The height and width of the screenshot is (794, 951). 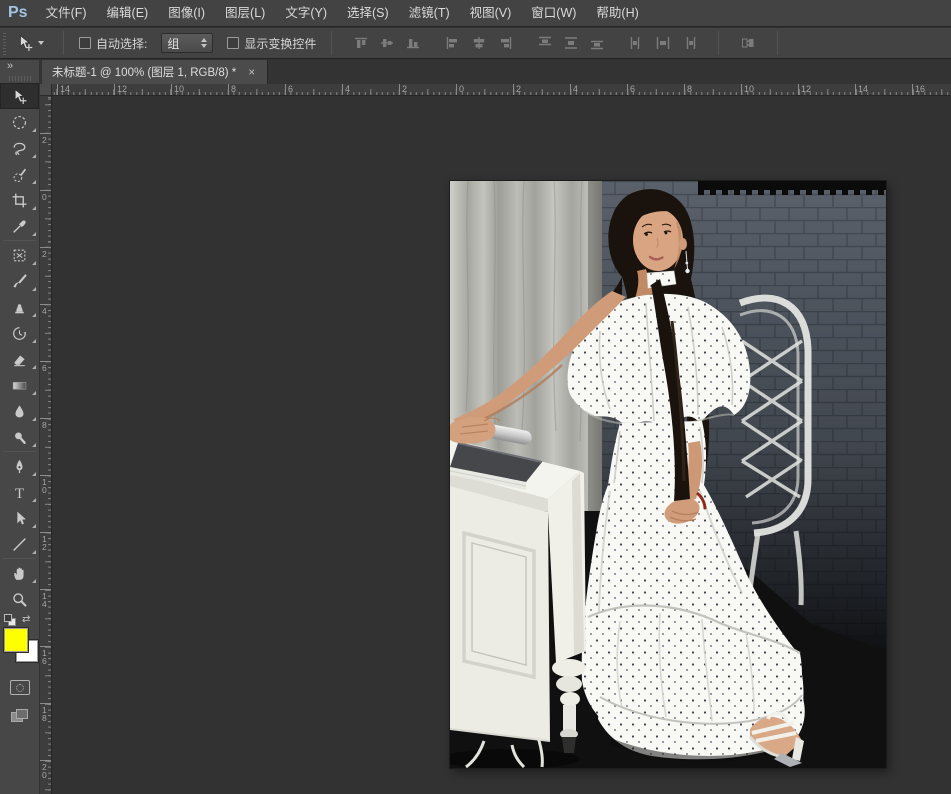 I want to click on distribute-horizontal-centers-button, so click(x=663, y=43).